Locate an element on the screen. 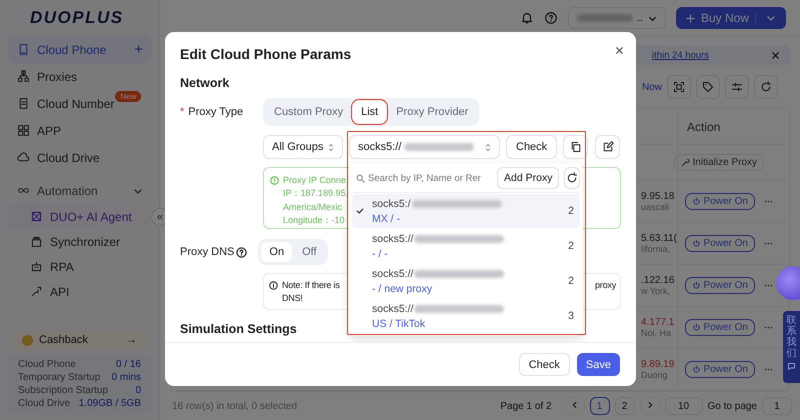 The image size is (800, 420). proxy-select: socks5:// is located at coordinates (424, 147).